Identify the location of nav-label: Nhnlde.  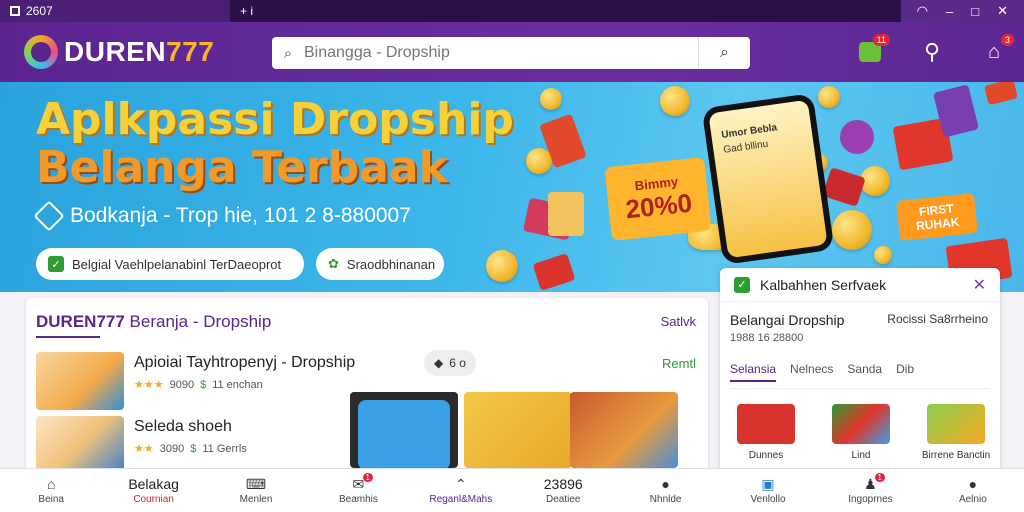
(665, 499).